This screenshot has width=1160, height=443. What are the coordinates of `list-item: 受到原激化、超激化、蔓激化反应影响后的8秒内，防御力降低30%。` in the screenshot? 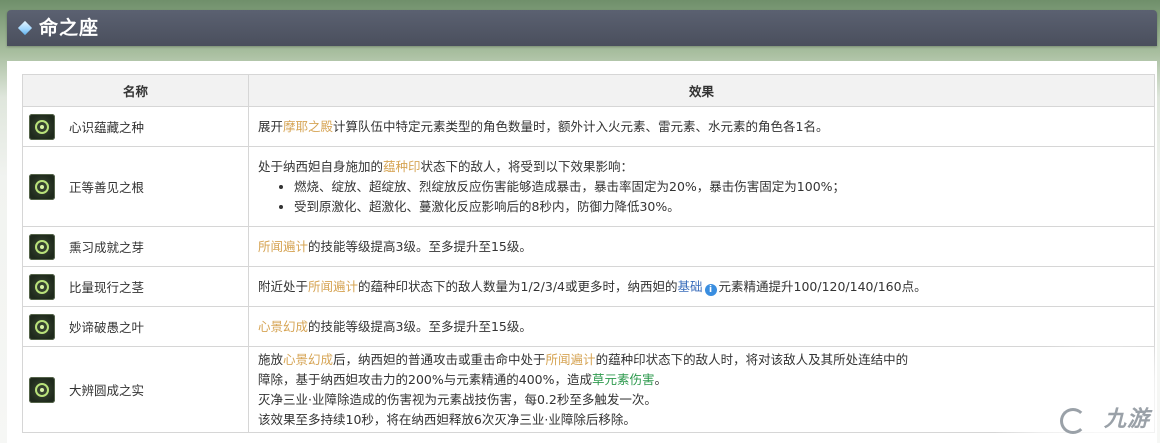 It's located at (719, 207).